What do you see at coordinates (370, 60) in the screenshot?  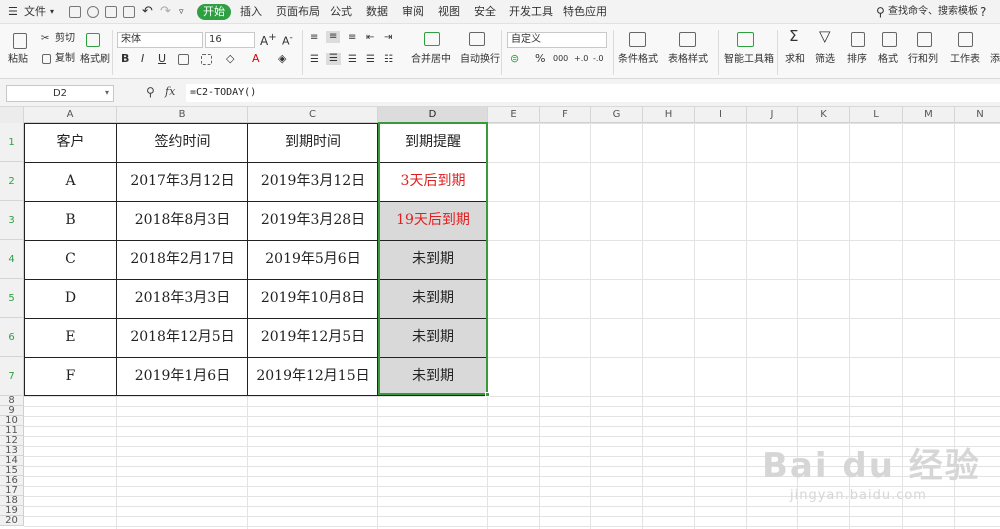 I see `justify-icon: ☰` at bounding box center [370, 60].